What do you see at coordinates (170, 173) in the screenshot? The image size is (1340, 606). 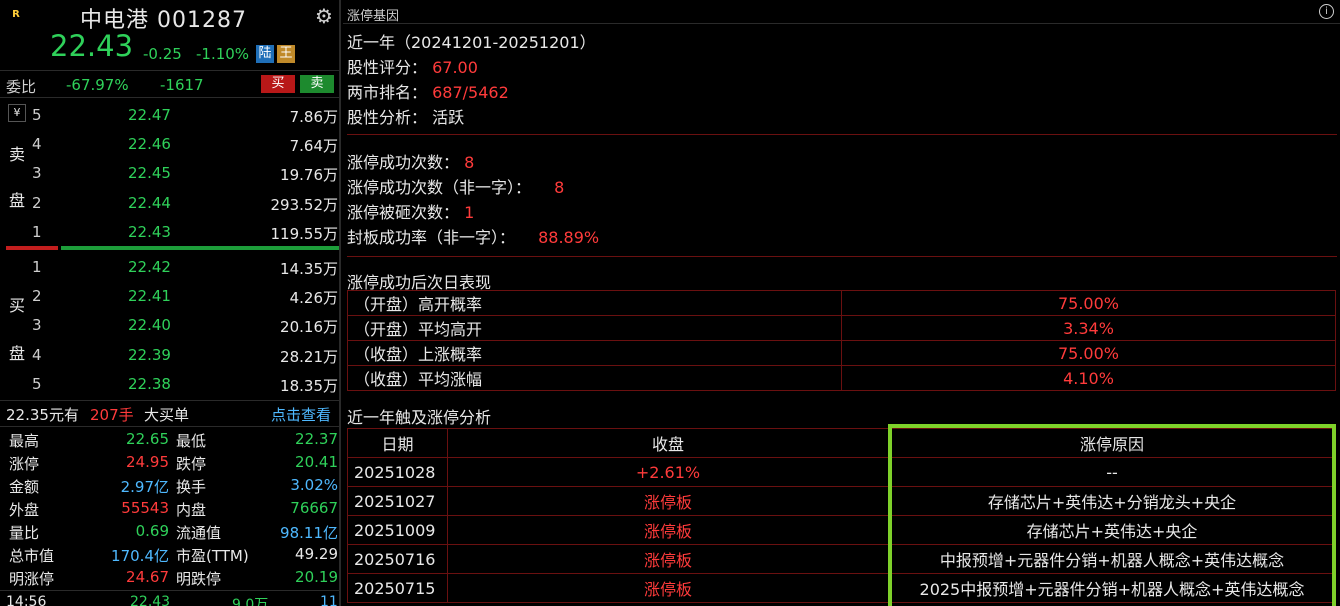 I see `sell-row: 3 22.45 19.76万` at bounding box center [170, 173].